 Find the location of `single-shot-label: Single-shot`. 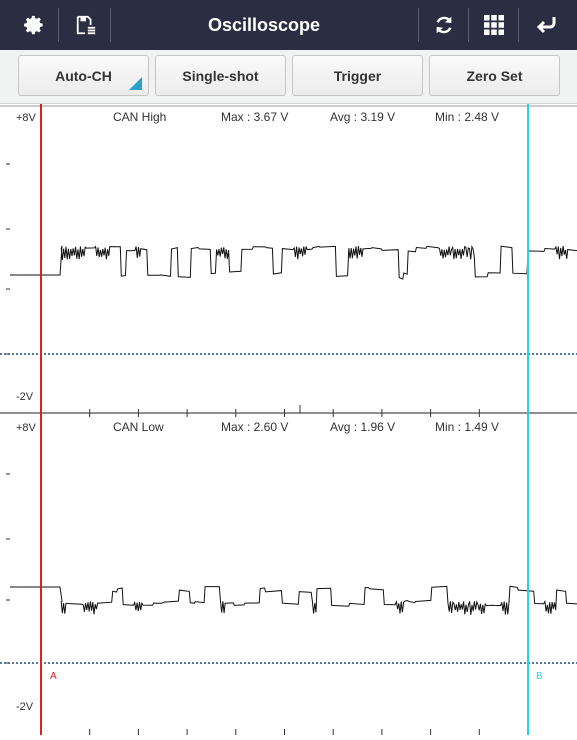

single-shot-label: Single-shot is located at coordinates (220, 75).